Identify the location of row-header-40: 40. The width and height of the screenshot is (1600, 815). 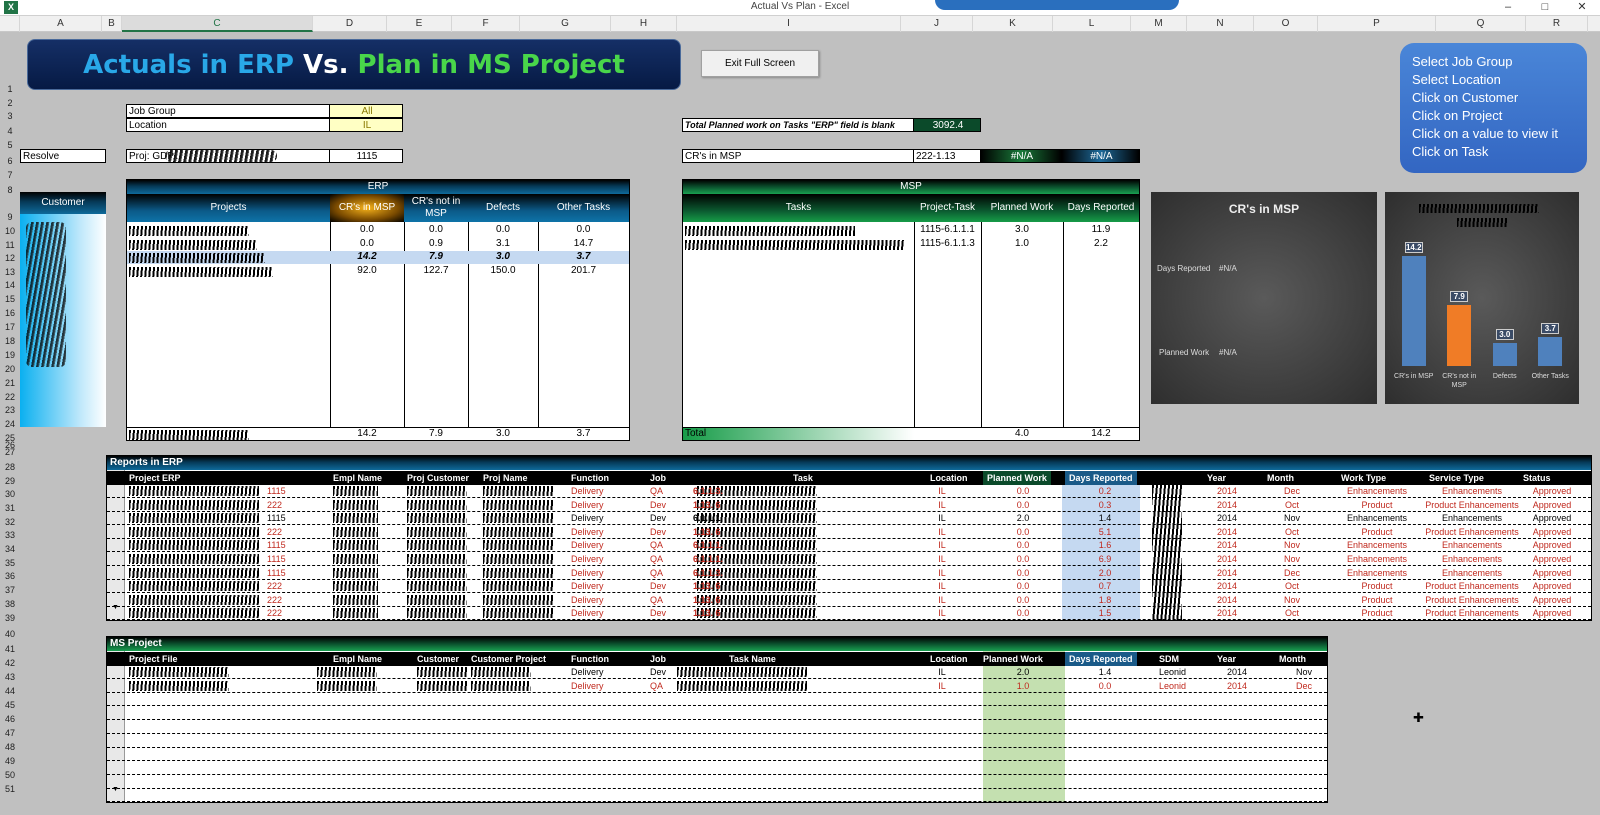
(10, 634).